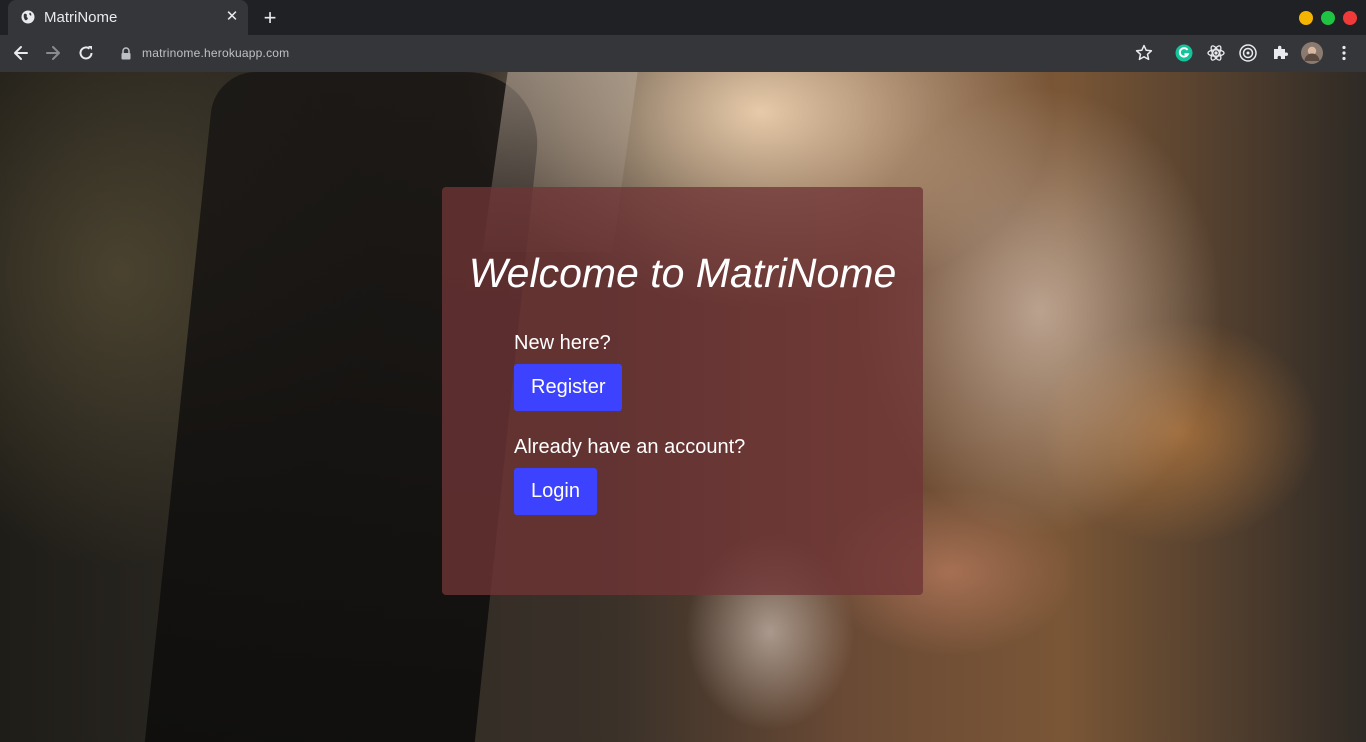 This screenshot has width=1366, height=742. Describe the element at coordinates (1184, 53) in the screenshot. I see `grammarly-icon` at that location.